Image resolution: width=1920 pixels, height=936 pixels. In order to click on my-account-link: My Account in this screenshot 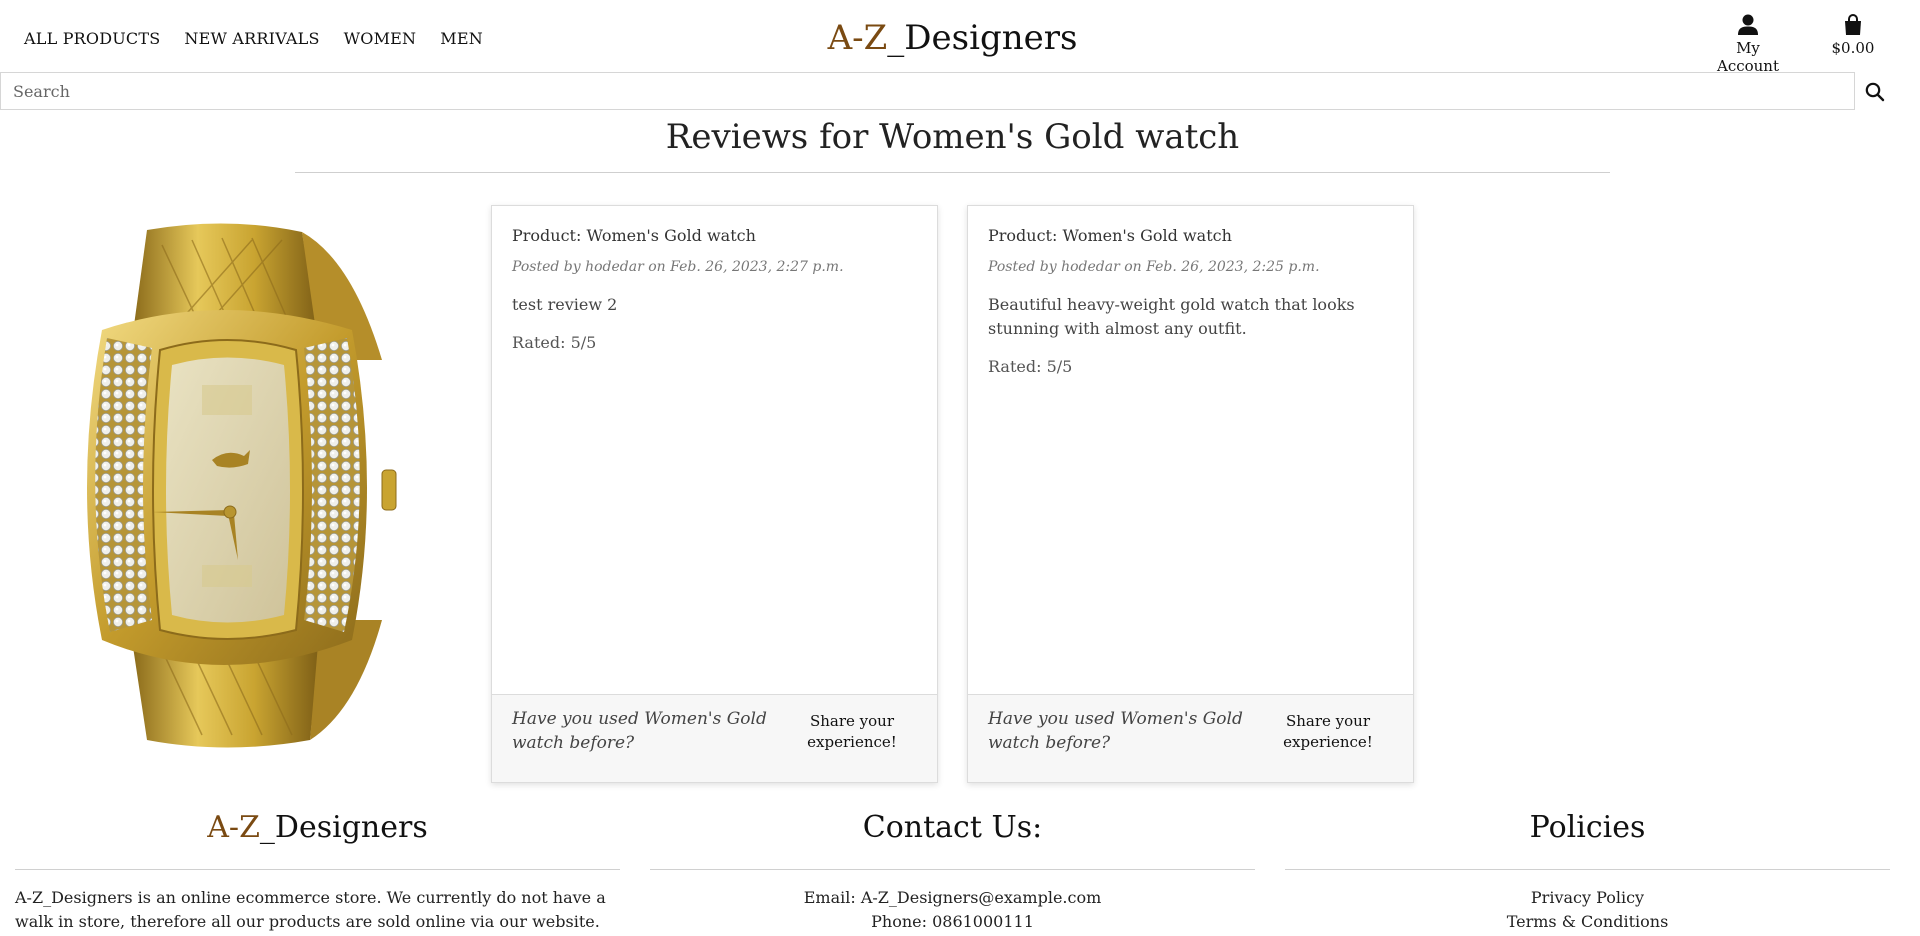, I will do `click(1748, 44)`.